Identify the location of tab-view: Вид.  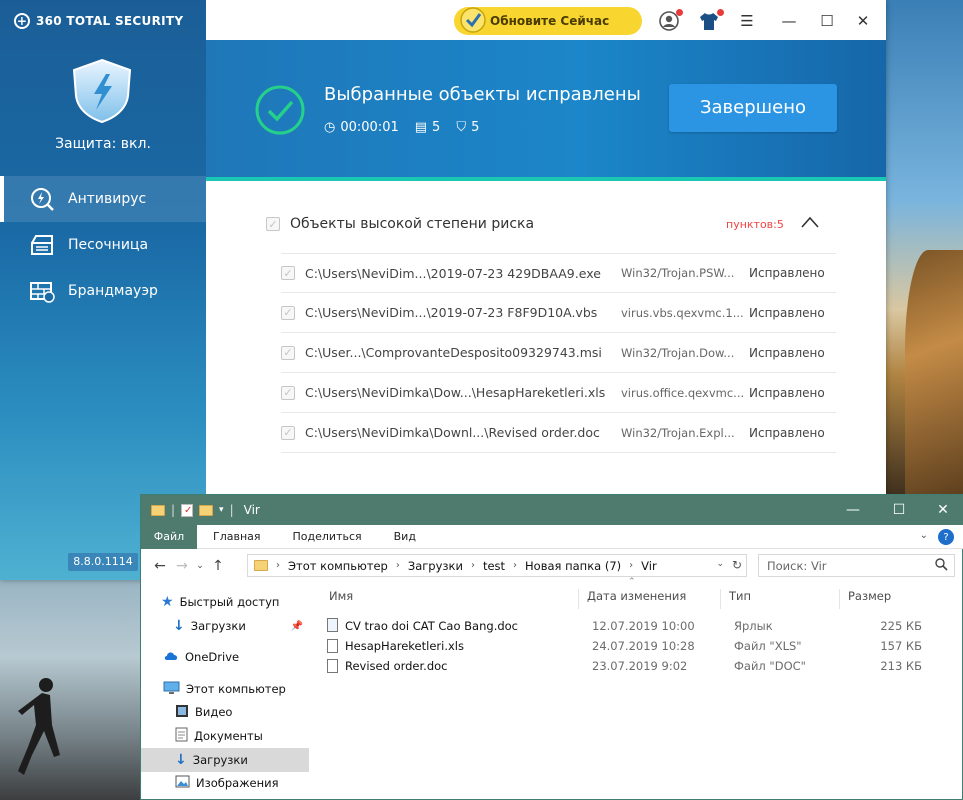
(405, 537).